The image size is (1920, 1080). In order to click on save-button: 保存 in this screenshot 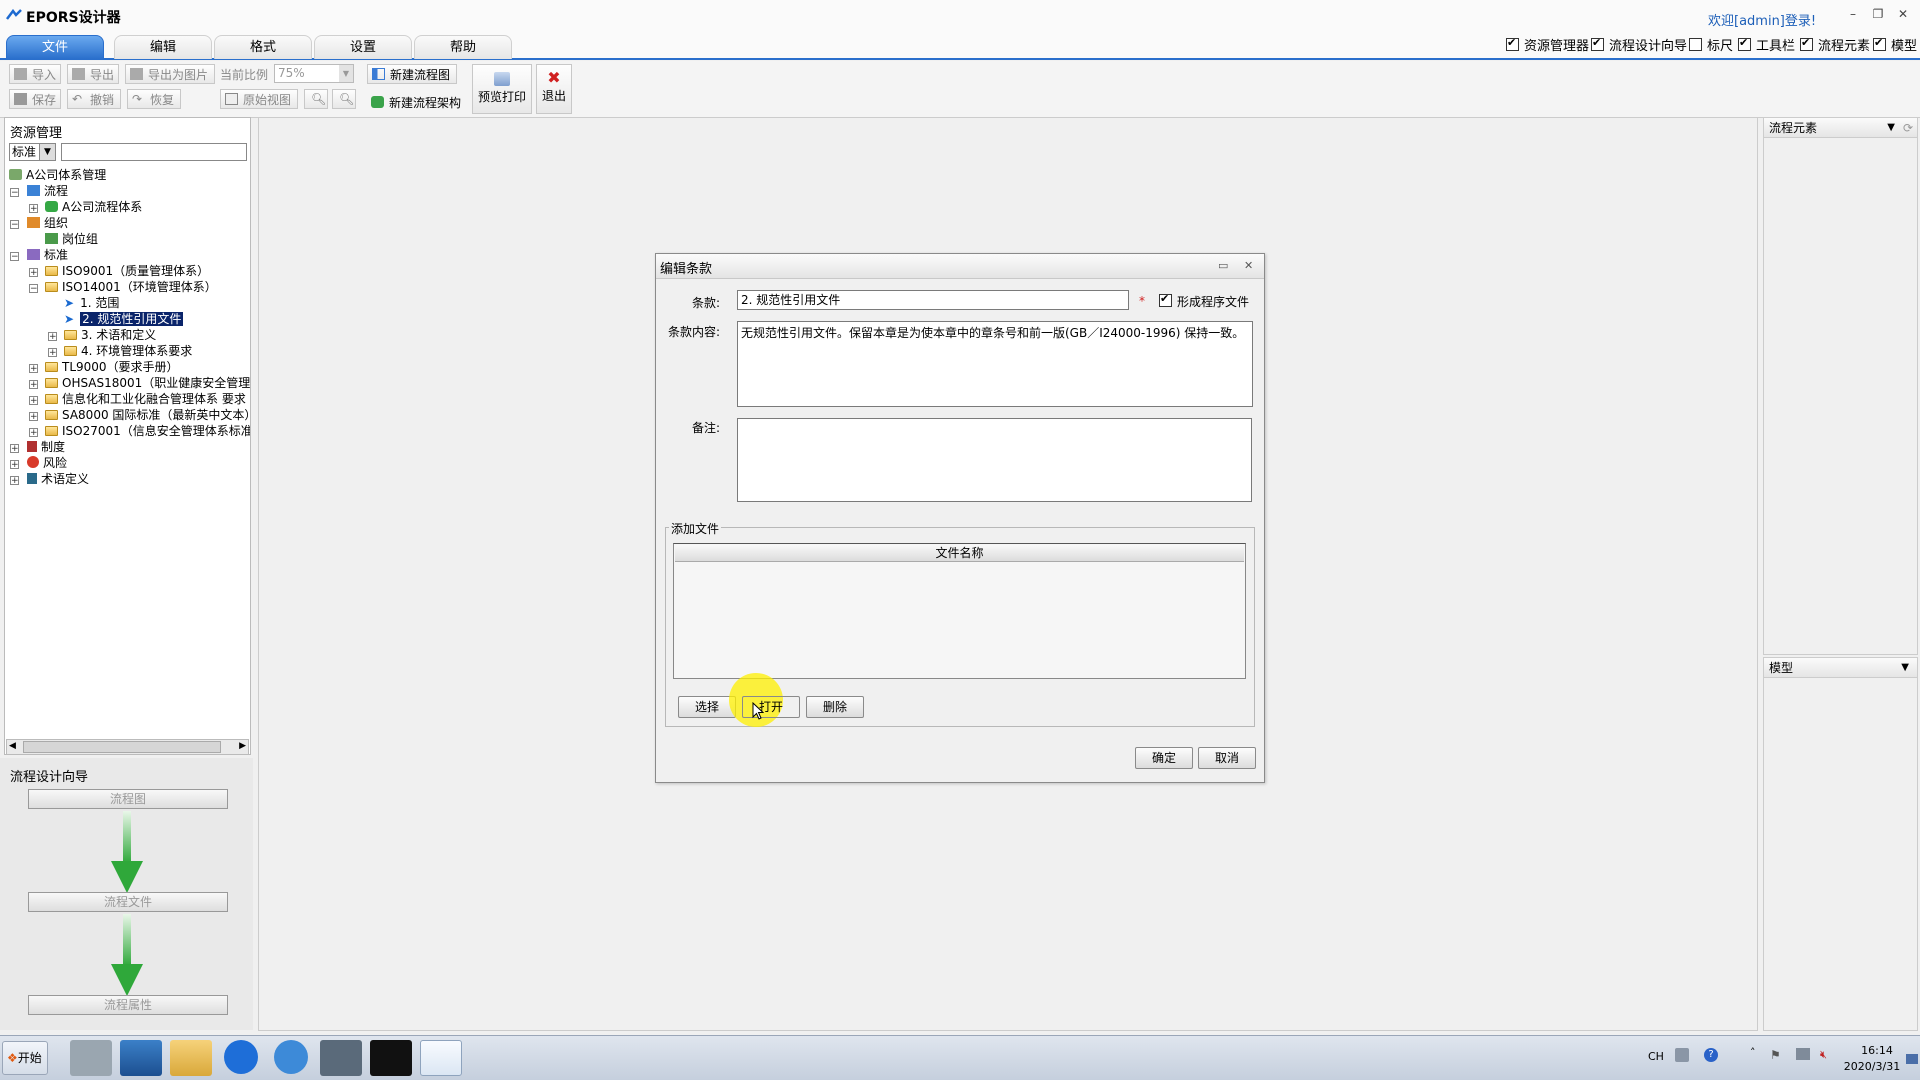, I will do `click(35, 99)`.